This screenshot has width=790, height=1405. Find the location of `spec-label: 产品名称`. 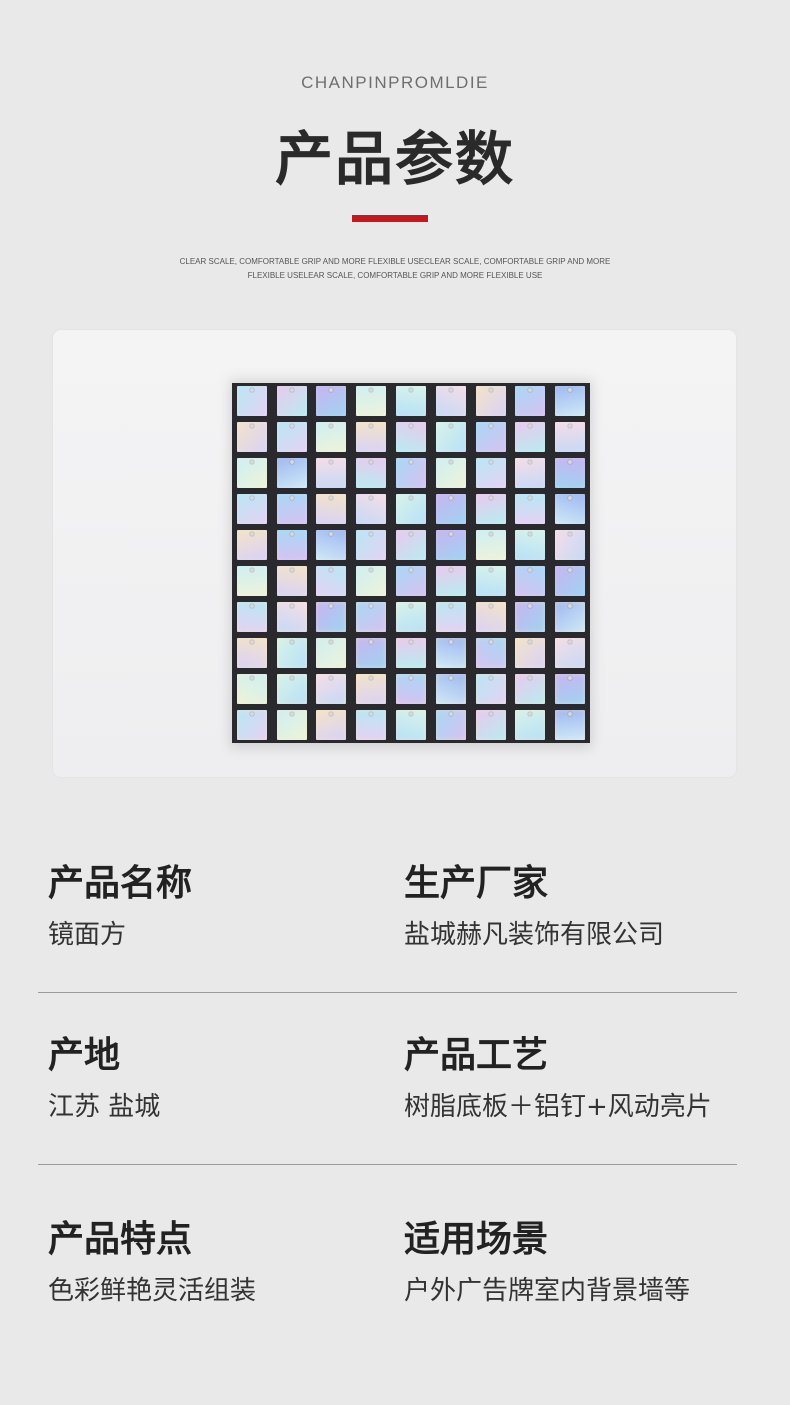

spec-label: 产品名称 is located at coordinates (120, 883).